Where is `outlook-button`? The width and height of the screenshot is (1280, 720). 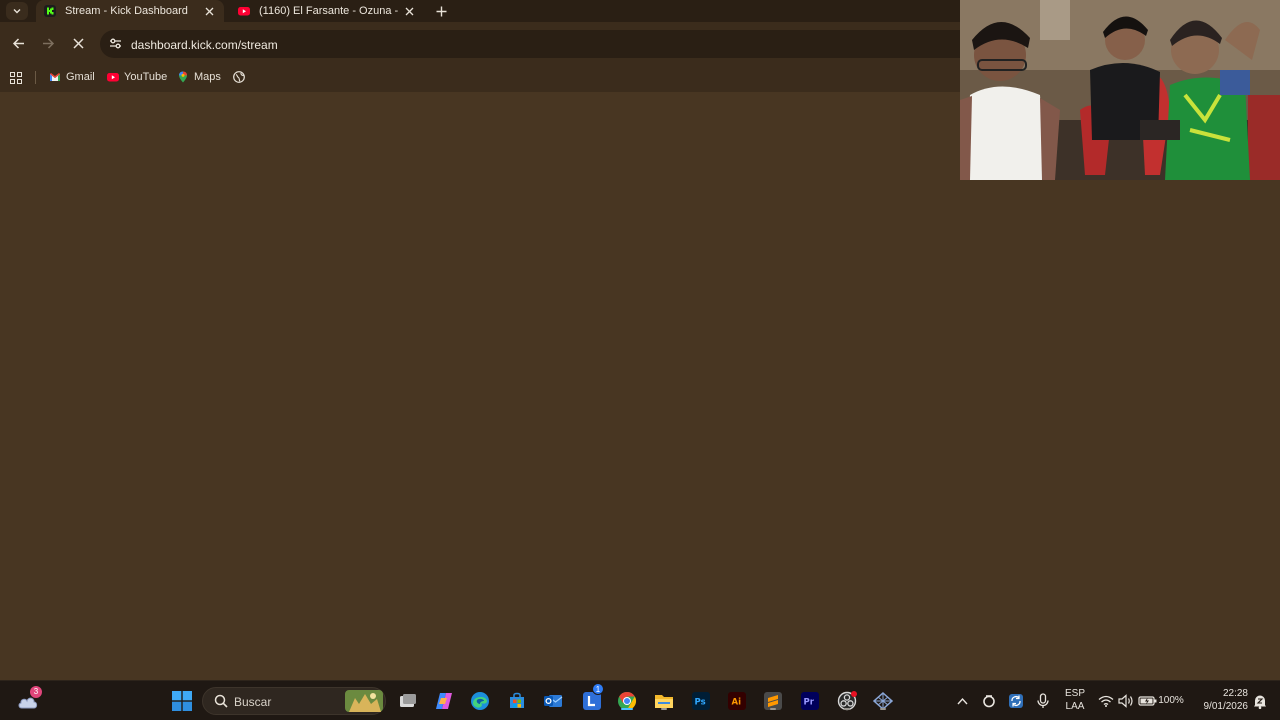 outlook-button is located at coordinates (553, 701).